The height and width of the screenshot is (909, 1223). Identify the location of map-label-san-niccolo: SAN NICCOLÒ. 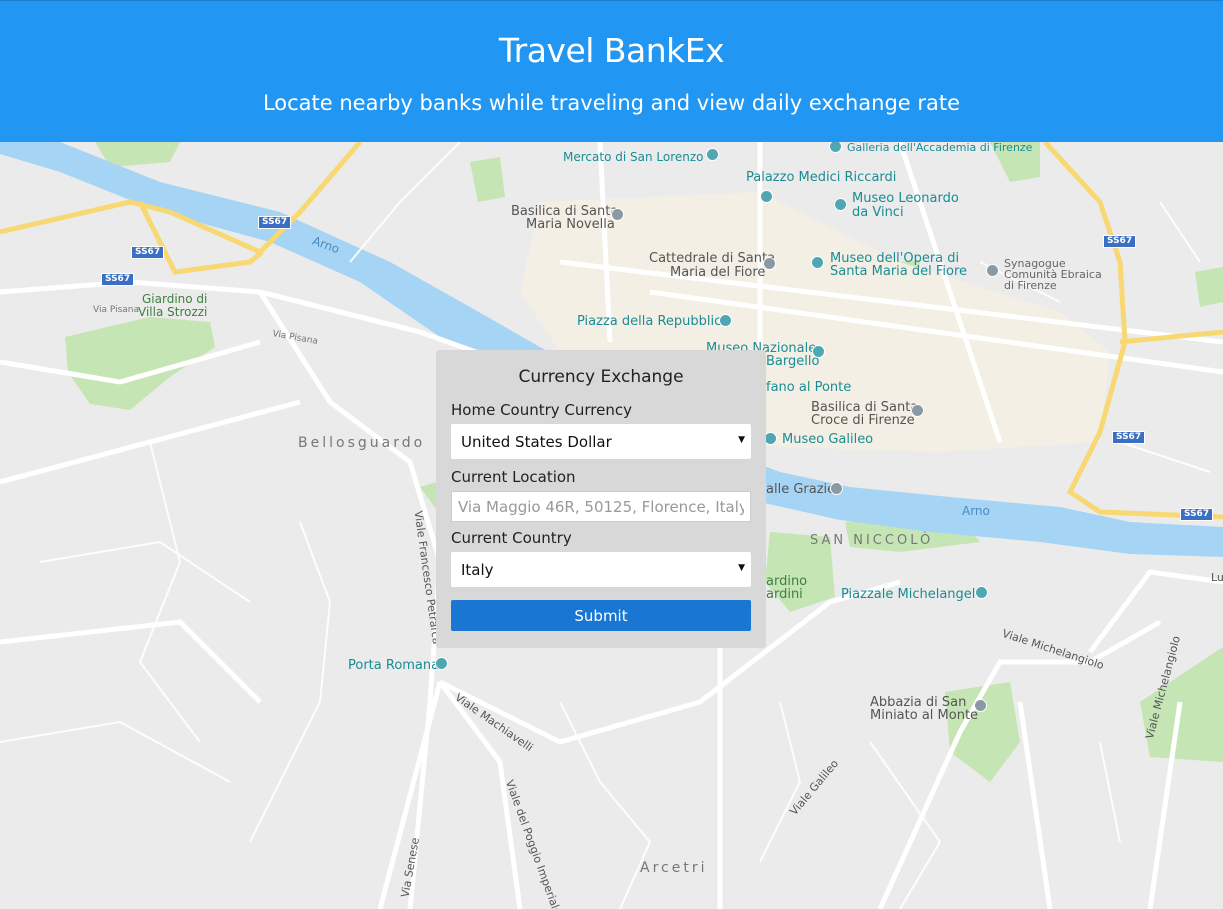
(872, 540).